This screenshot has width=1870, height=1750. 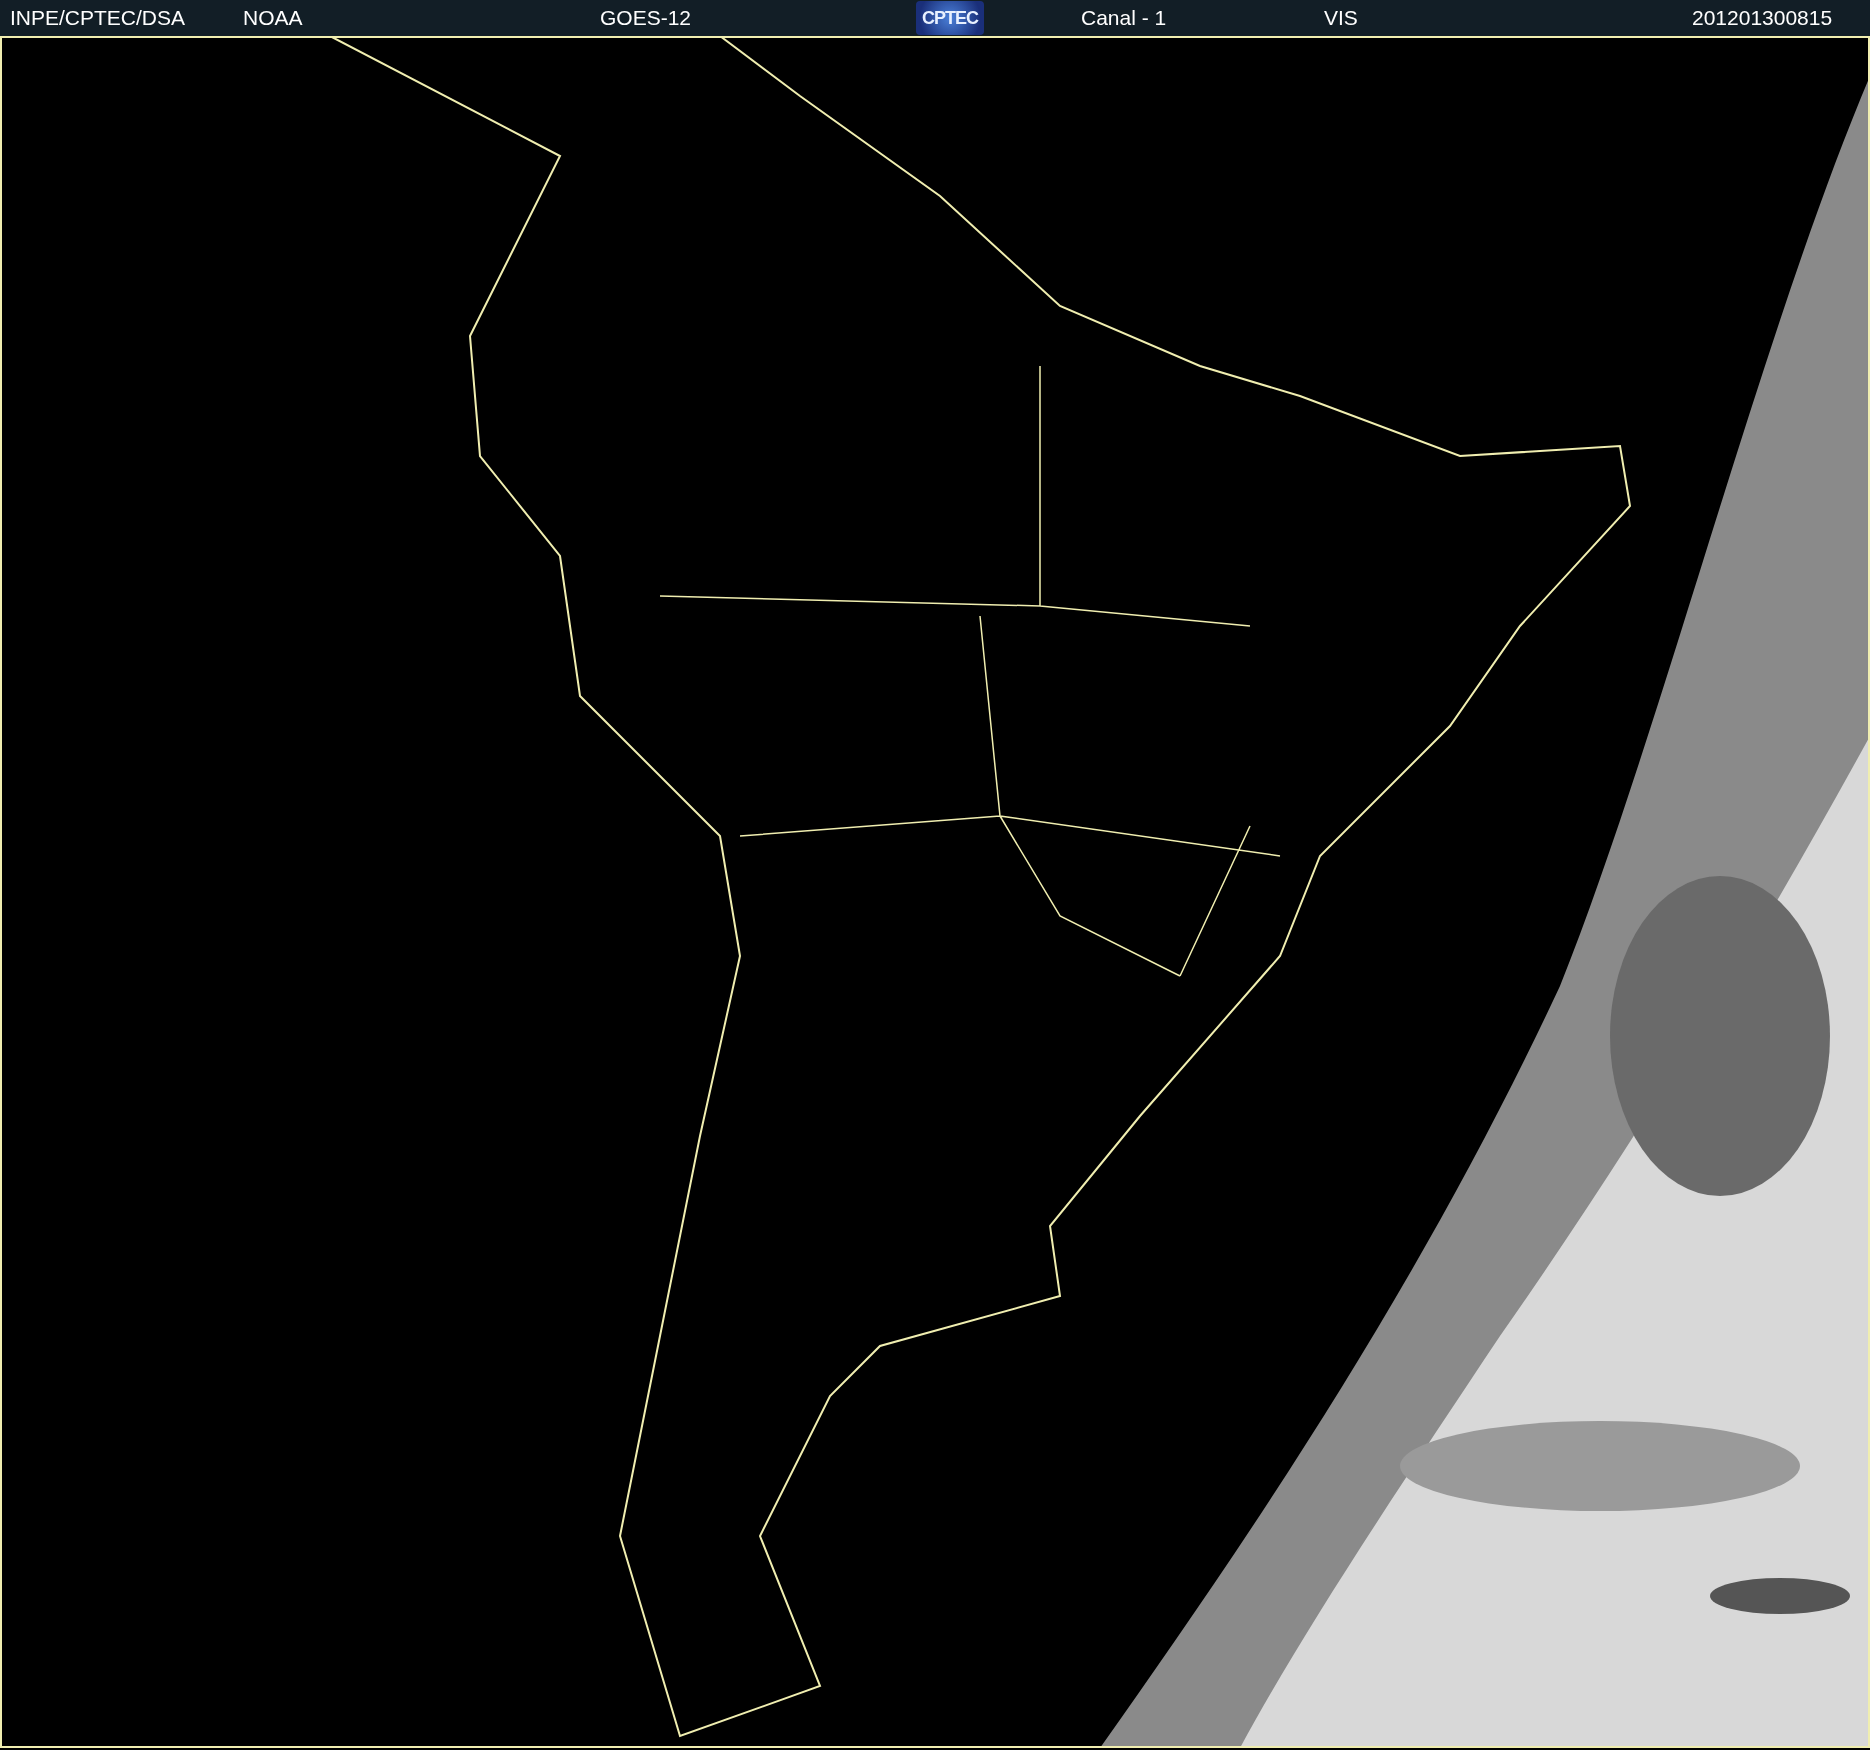 What do you see at coordinates (98, 18) in the screenshot?
I see `header-label: INPE/CPTEC/DSA` at bounding box center [98, 18].